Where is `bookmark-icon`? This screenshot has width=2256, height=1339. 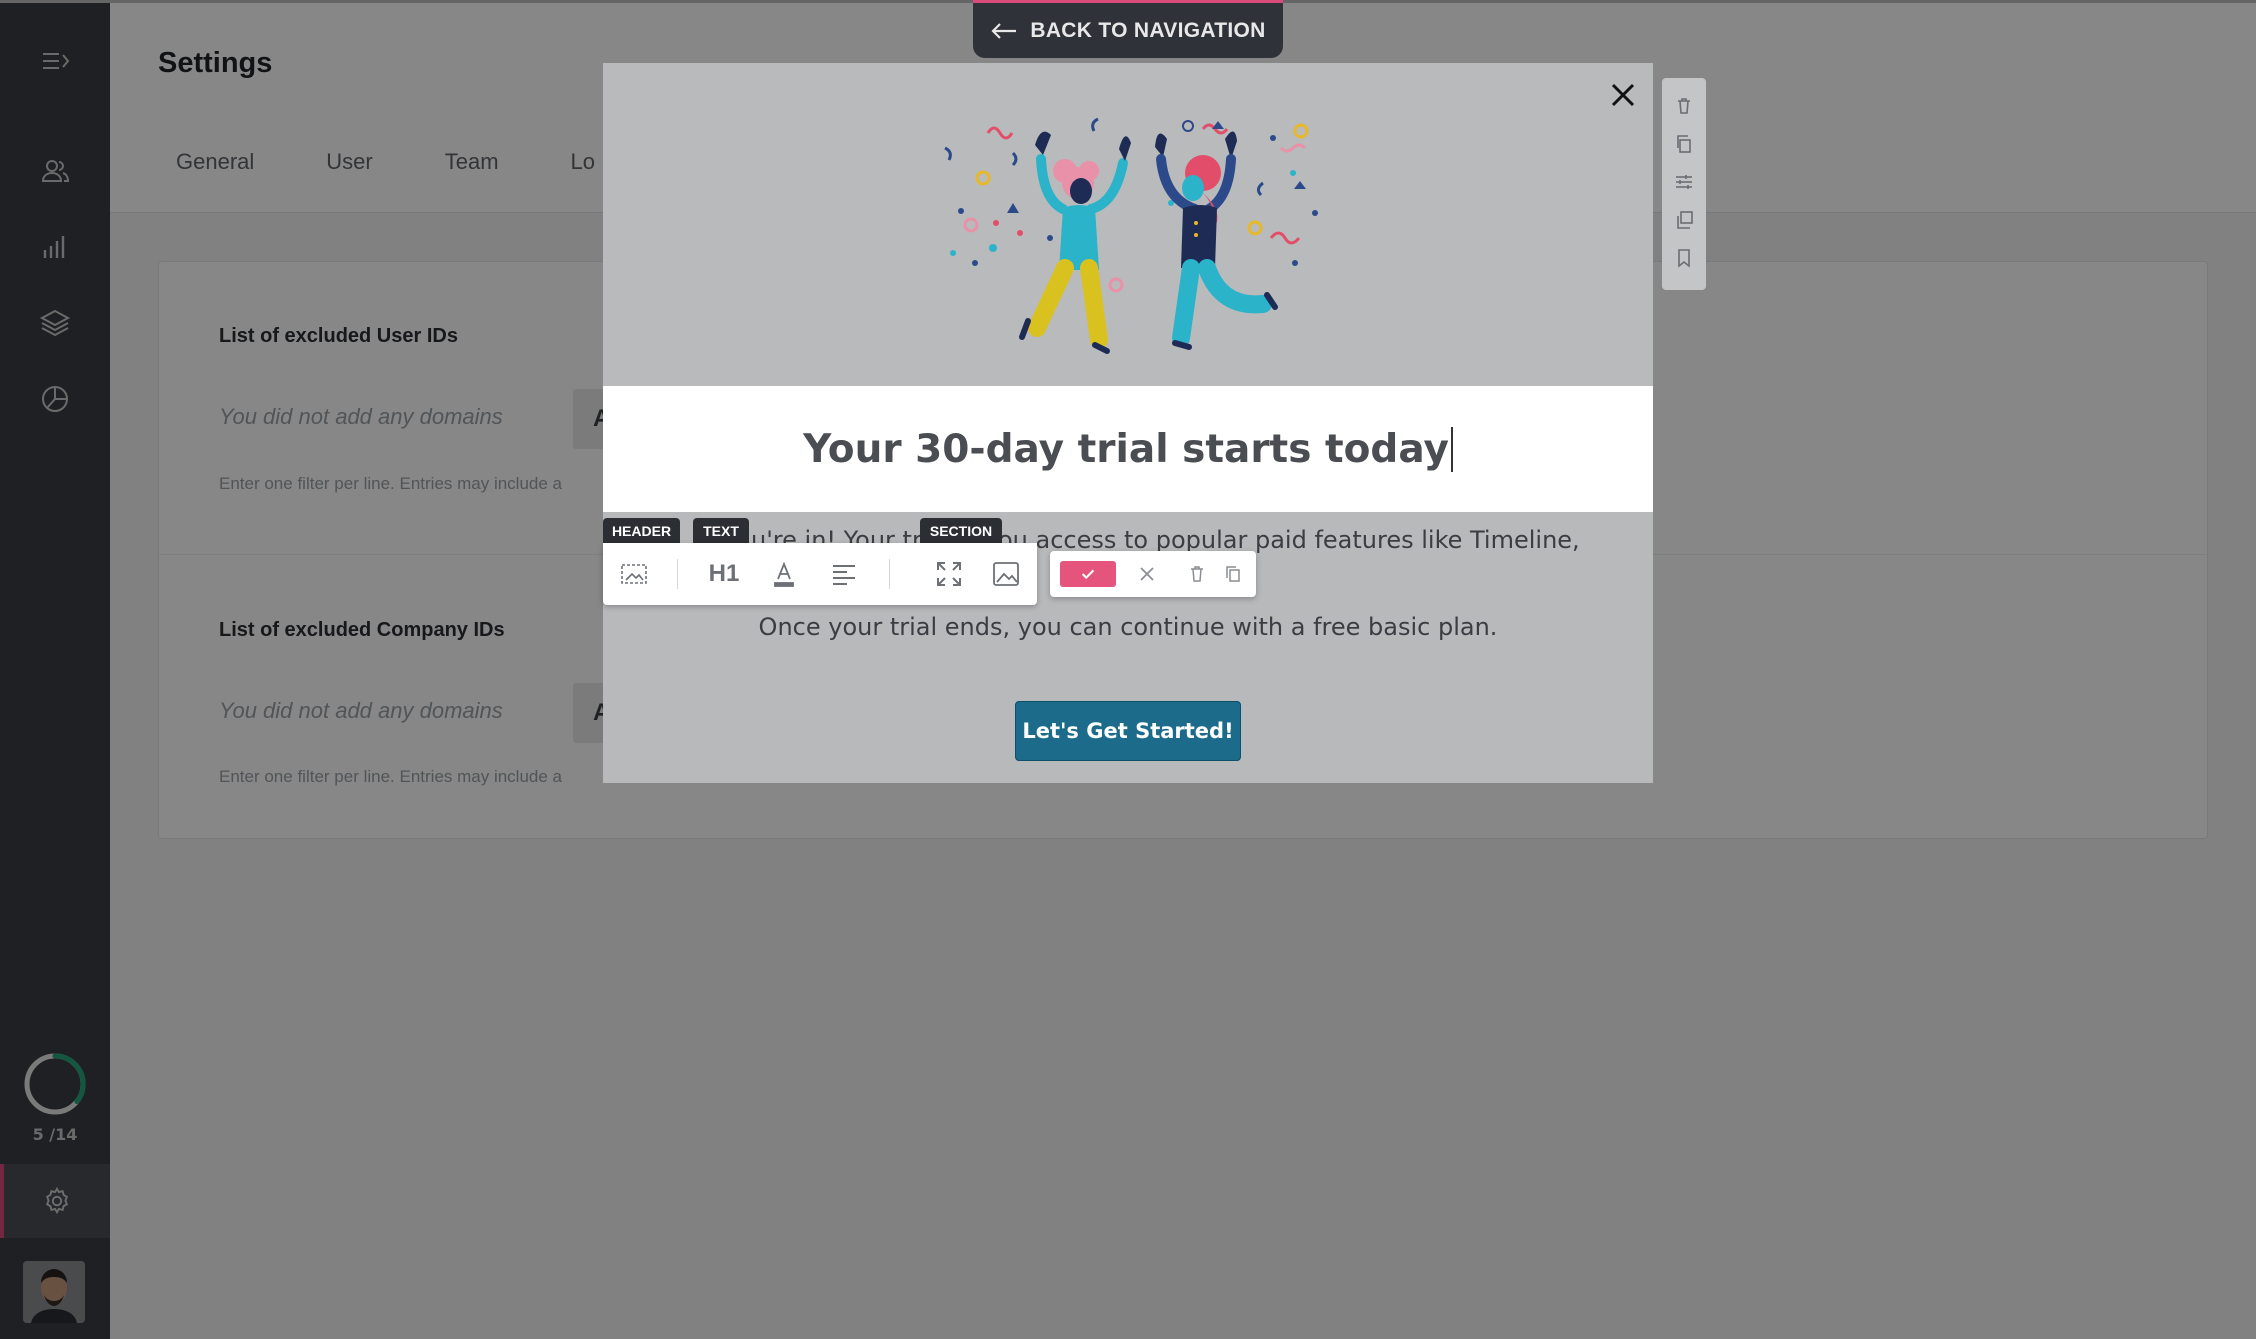
bookmark-icon is located at coordinates (1684, 258).